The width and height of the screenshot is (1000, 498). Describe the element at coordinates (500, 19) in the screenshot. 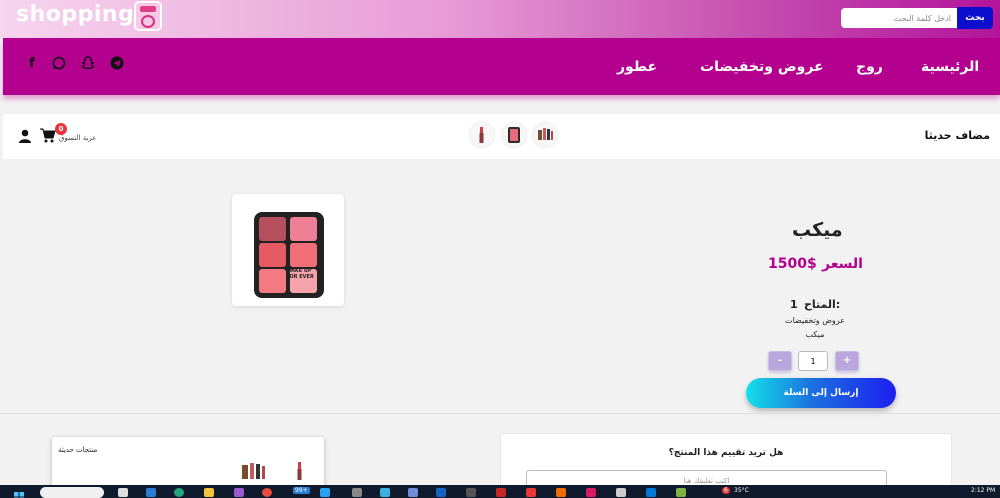

I see `top-header: shopping بحث` at that location.